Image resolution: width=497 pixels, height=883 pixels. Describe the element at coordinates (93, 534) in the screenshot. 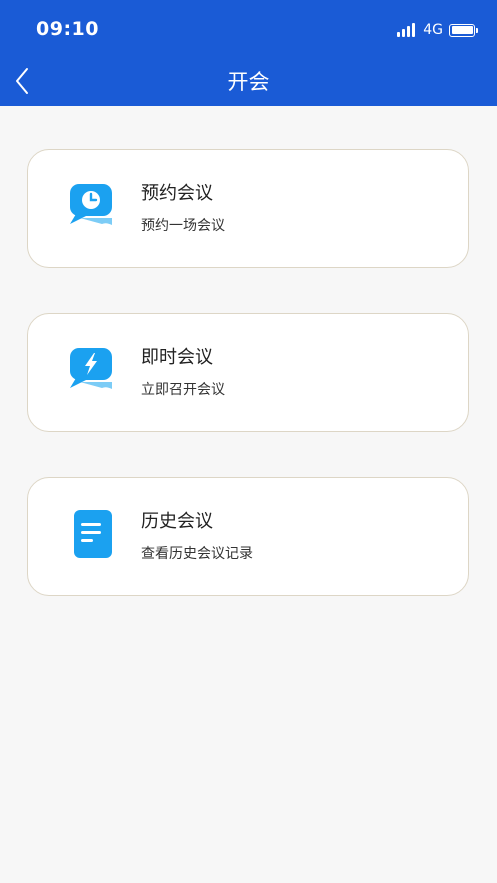

I see `document-icon` at that location.